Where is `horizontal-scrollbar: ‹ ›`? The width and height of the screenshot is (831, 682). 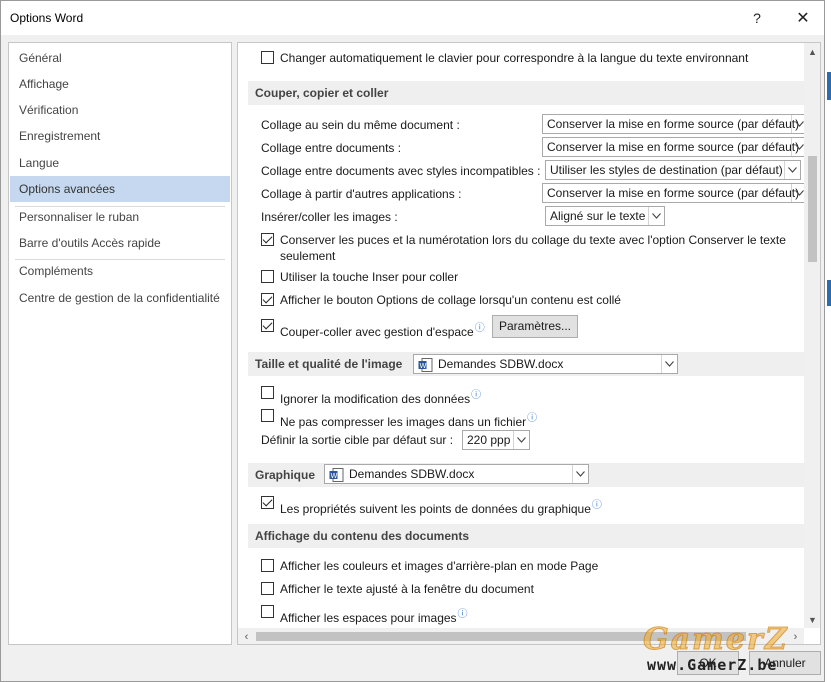
horizontal-scrollbar: ‹ › is located at coordinates (521, 636).